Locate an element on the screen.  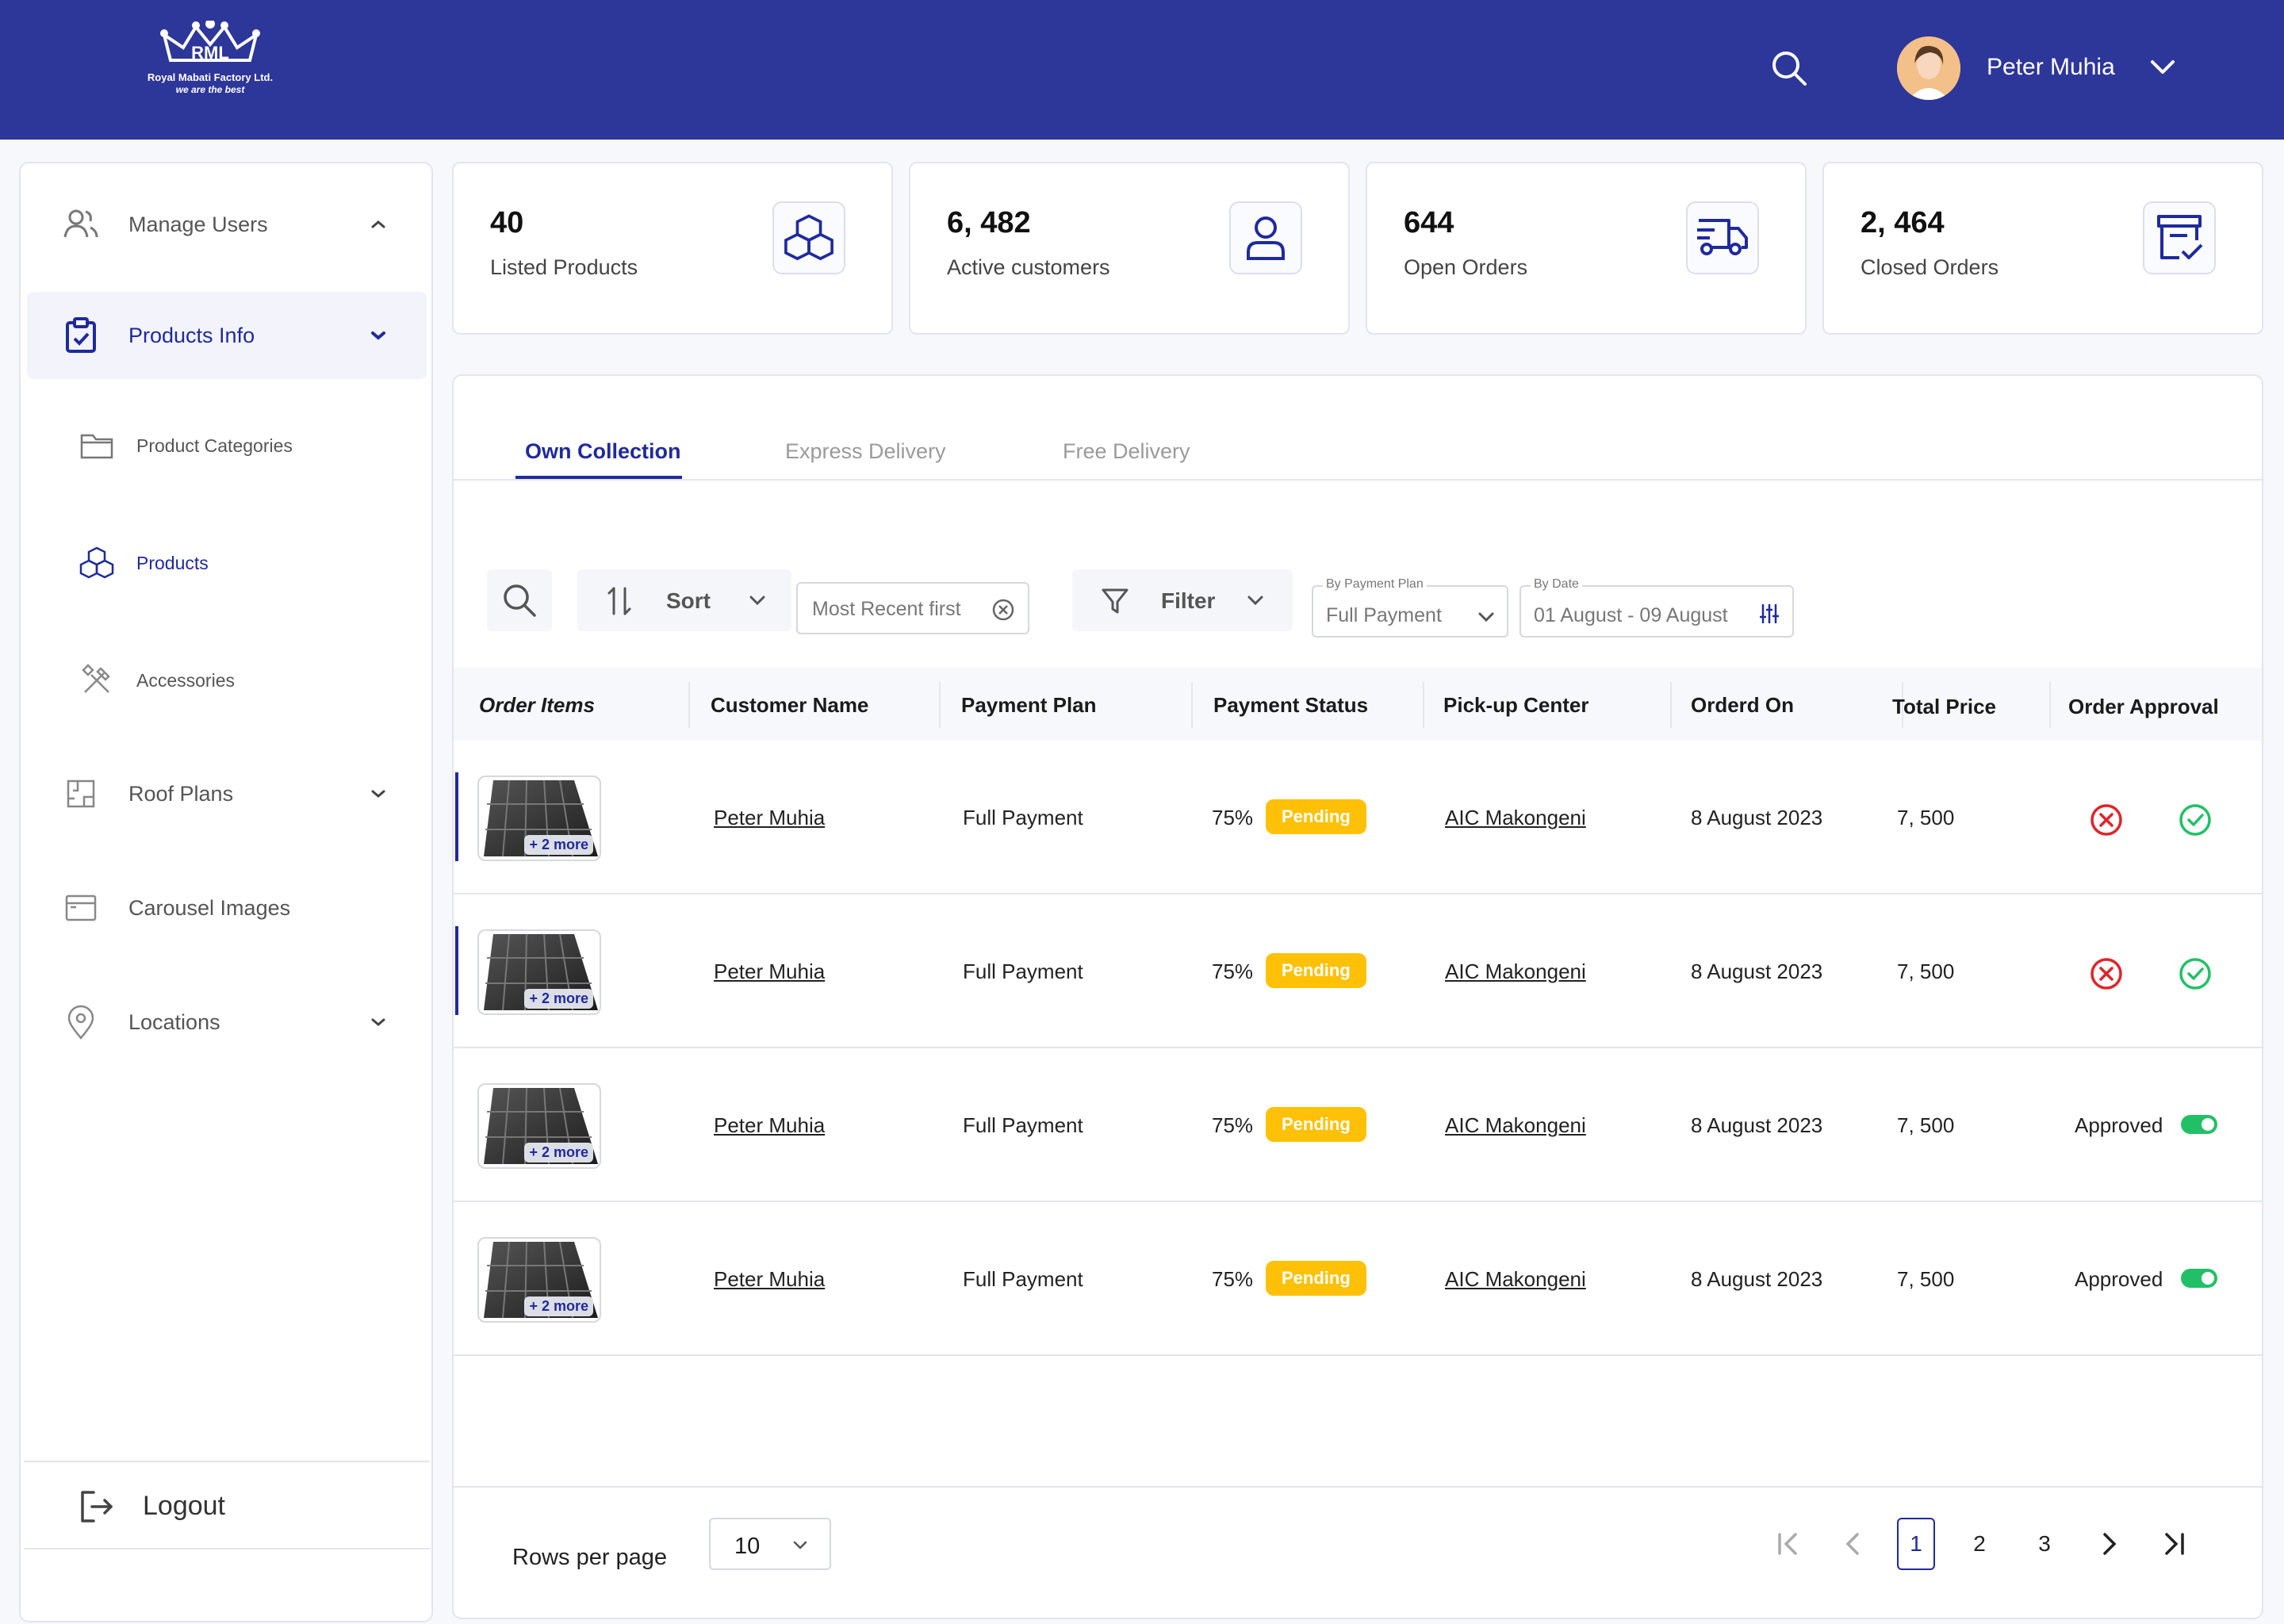
sidebar-item-manage-users: Manage Users is located at coordinates (227, 224).